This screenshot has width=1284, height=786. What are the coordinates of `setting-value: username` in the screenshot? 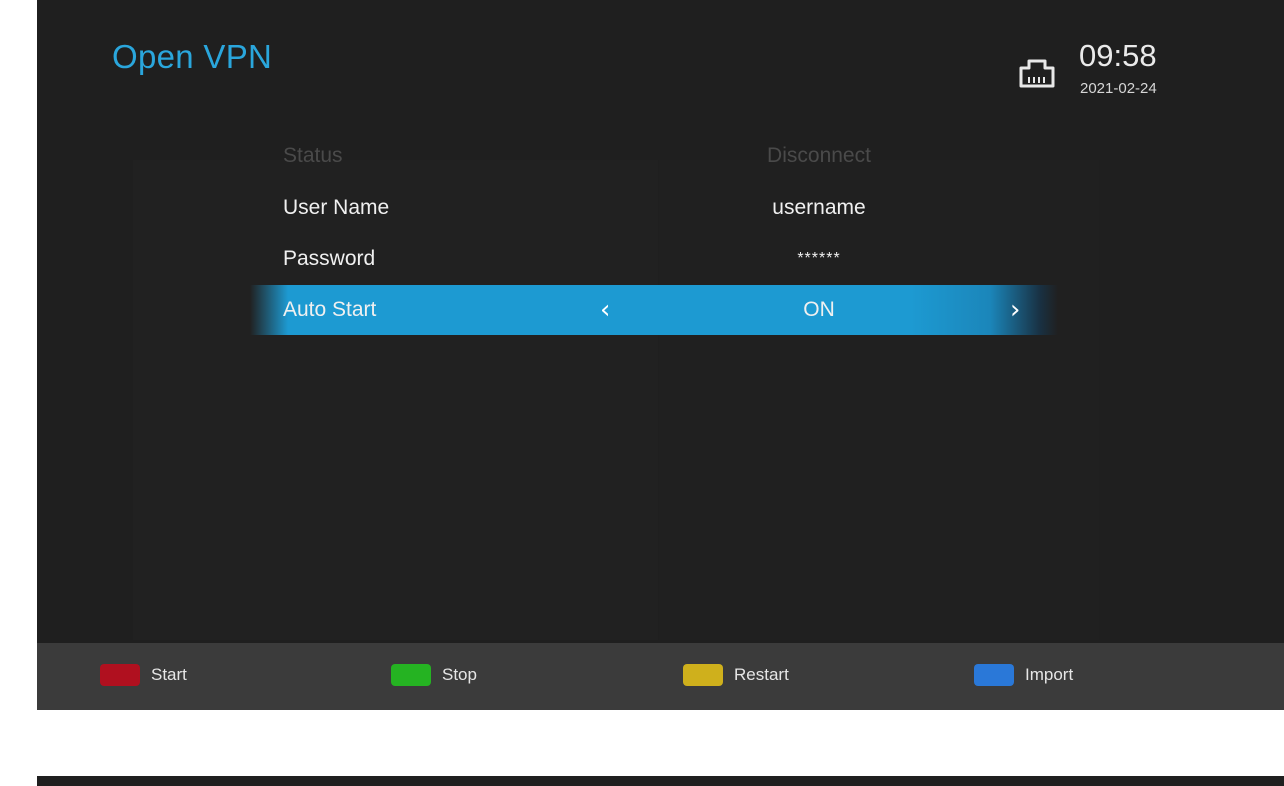 It's located at (819, 207).